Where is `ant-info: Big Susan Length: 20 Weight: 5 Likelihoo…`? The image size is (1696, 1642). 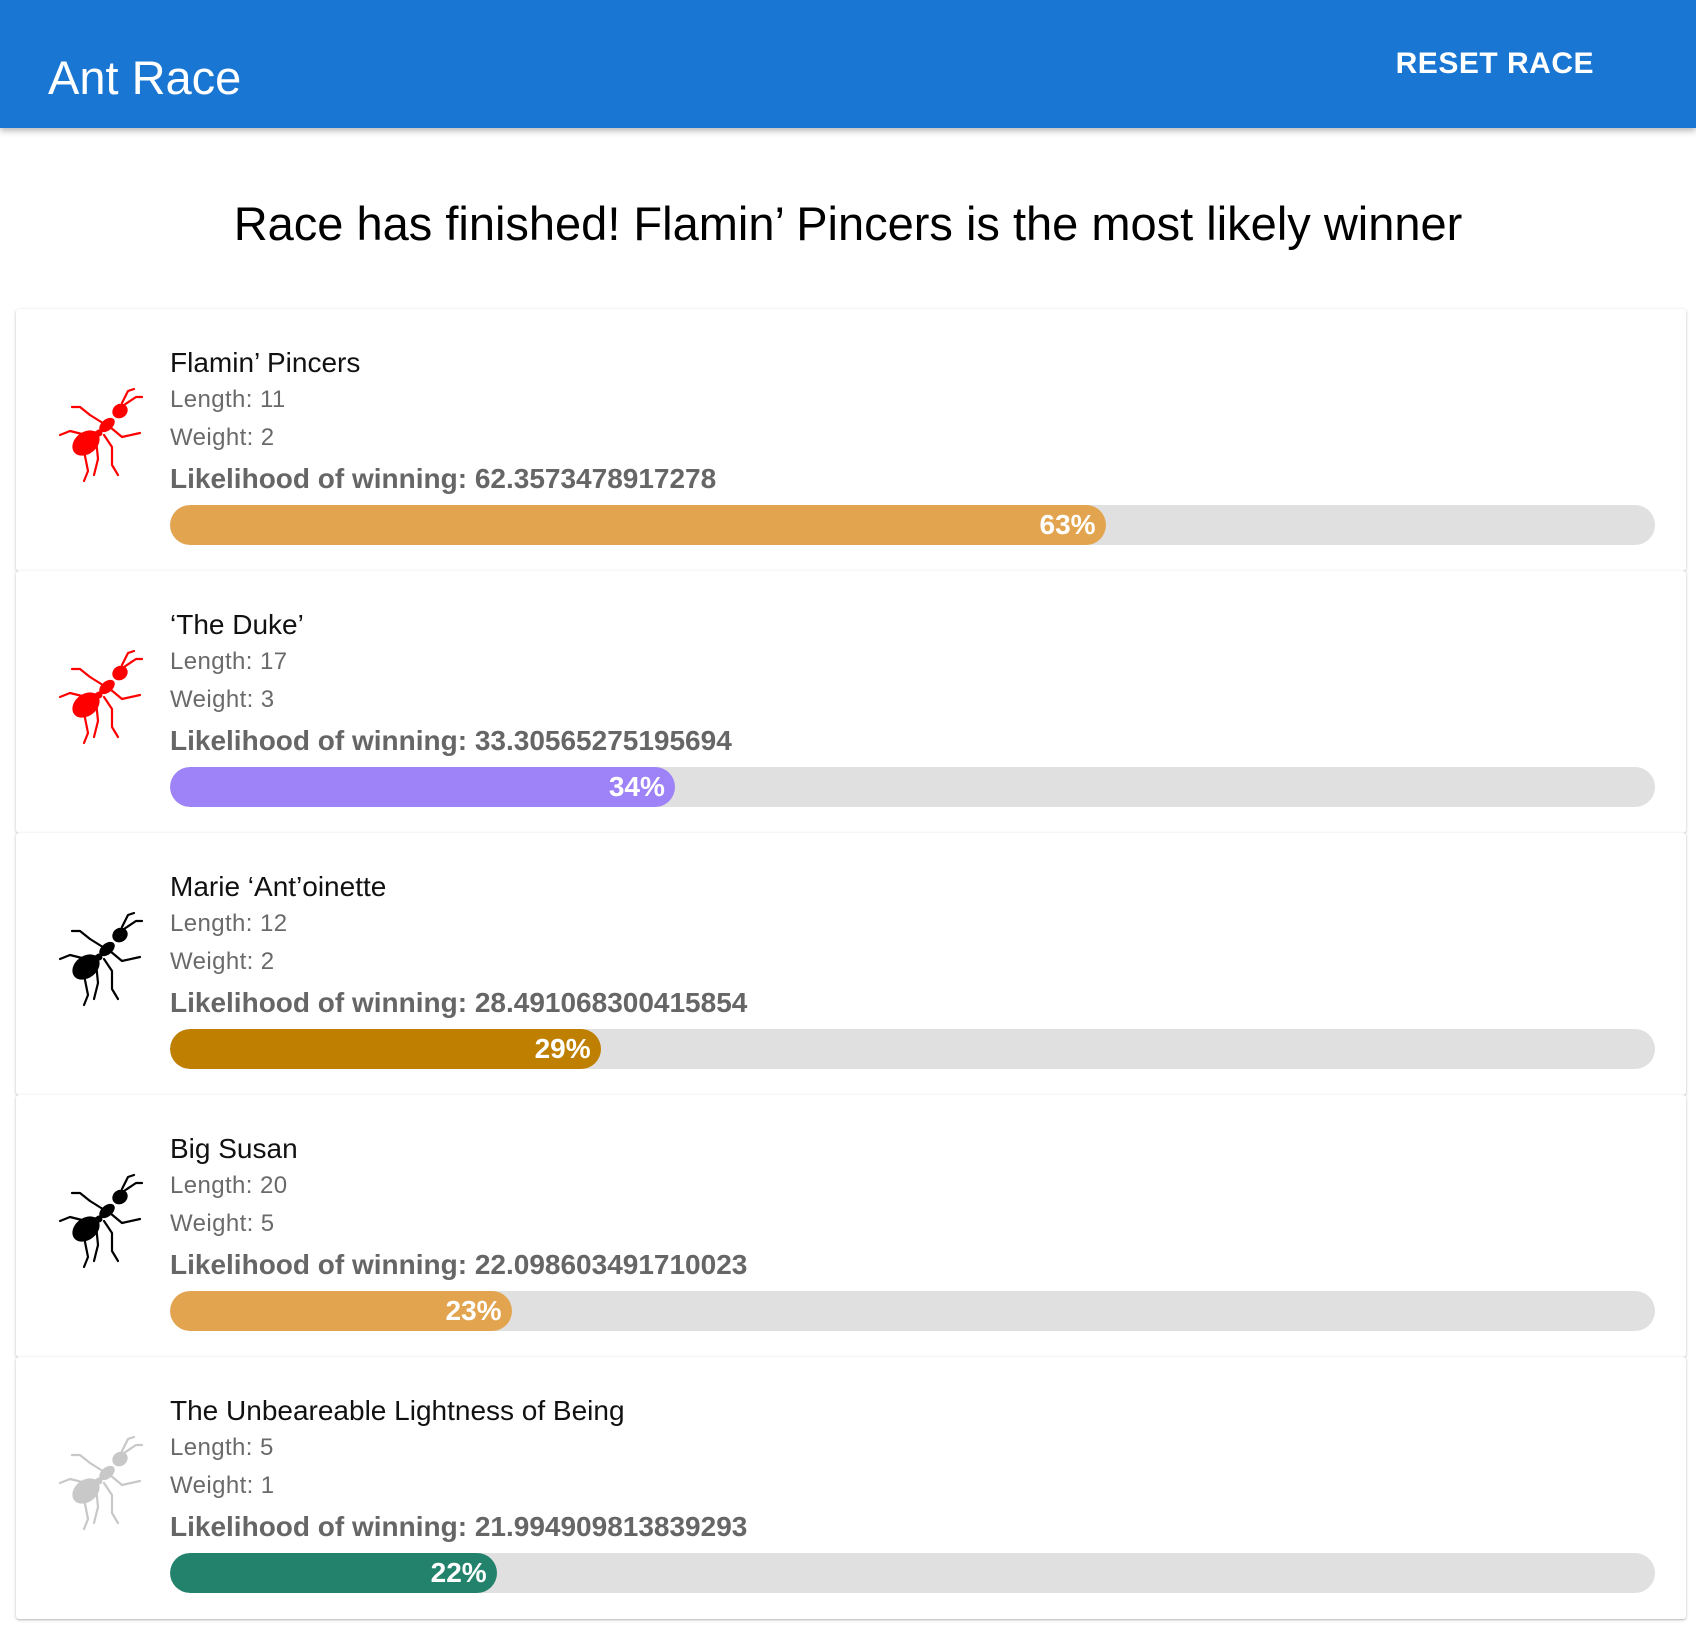 ant-info: Big Susan Length: 20 Weight: 5 Likelihoo… is located at coordinates (912, 1231).